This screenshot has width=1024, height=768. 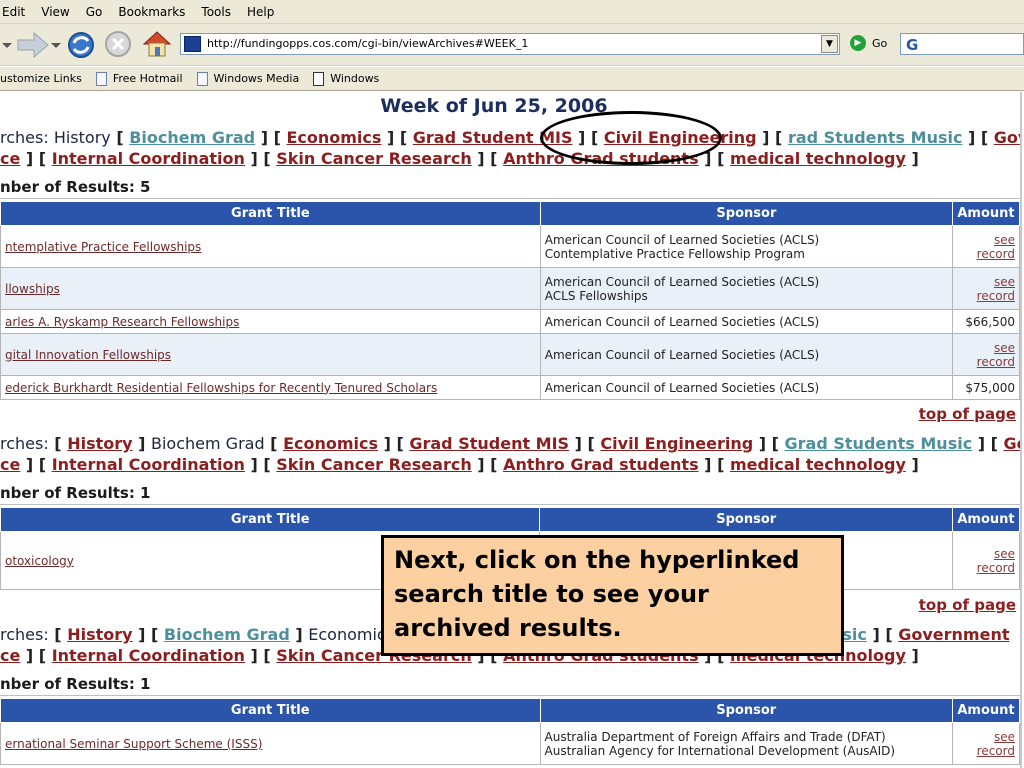 I want to click on menu-help: Help, so click(x=260, y=12).